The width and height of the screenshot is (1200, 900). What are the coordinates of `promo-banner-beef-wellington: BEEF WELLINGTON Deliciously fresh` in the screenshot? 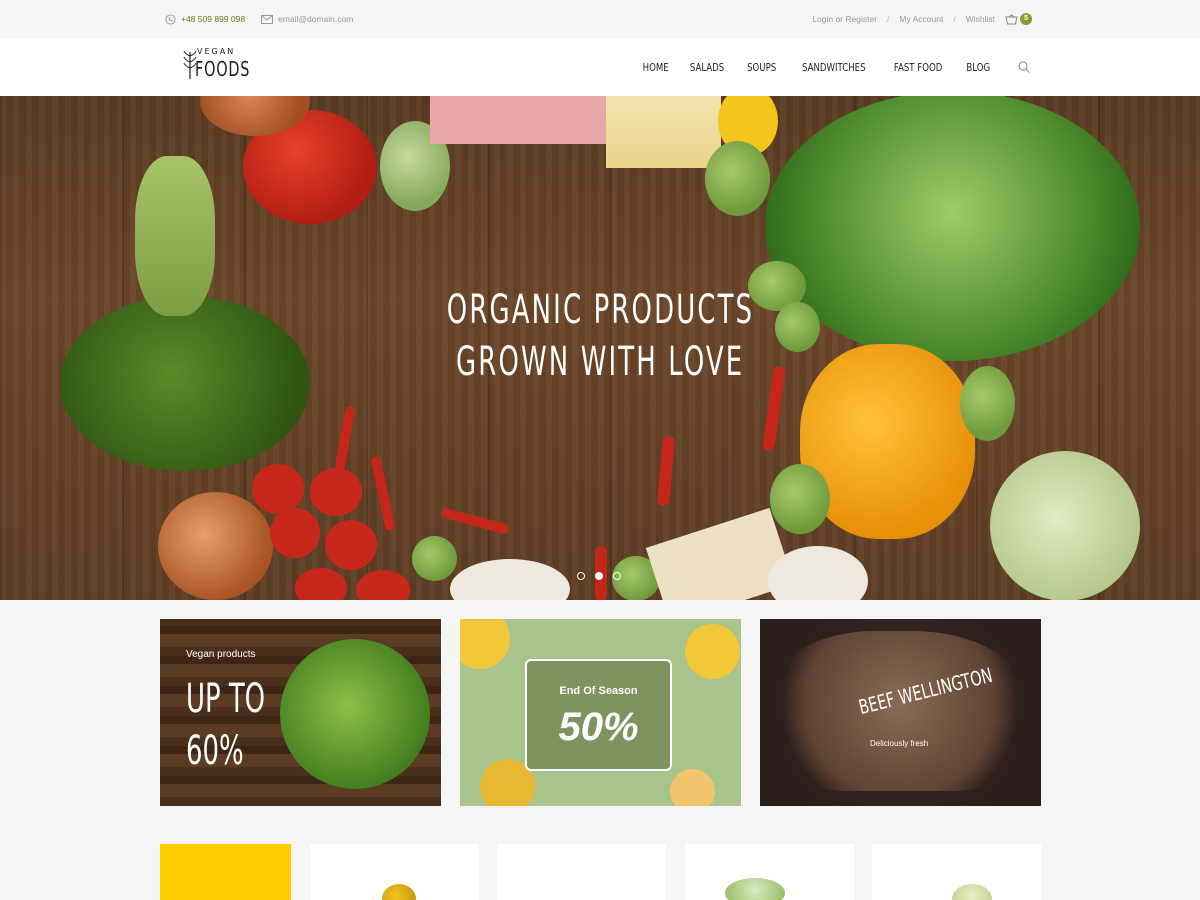 It's located at (900, 712).